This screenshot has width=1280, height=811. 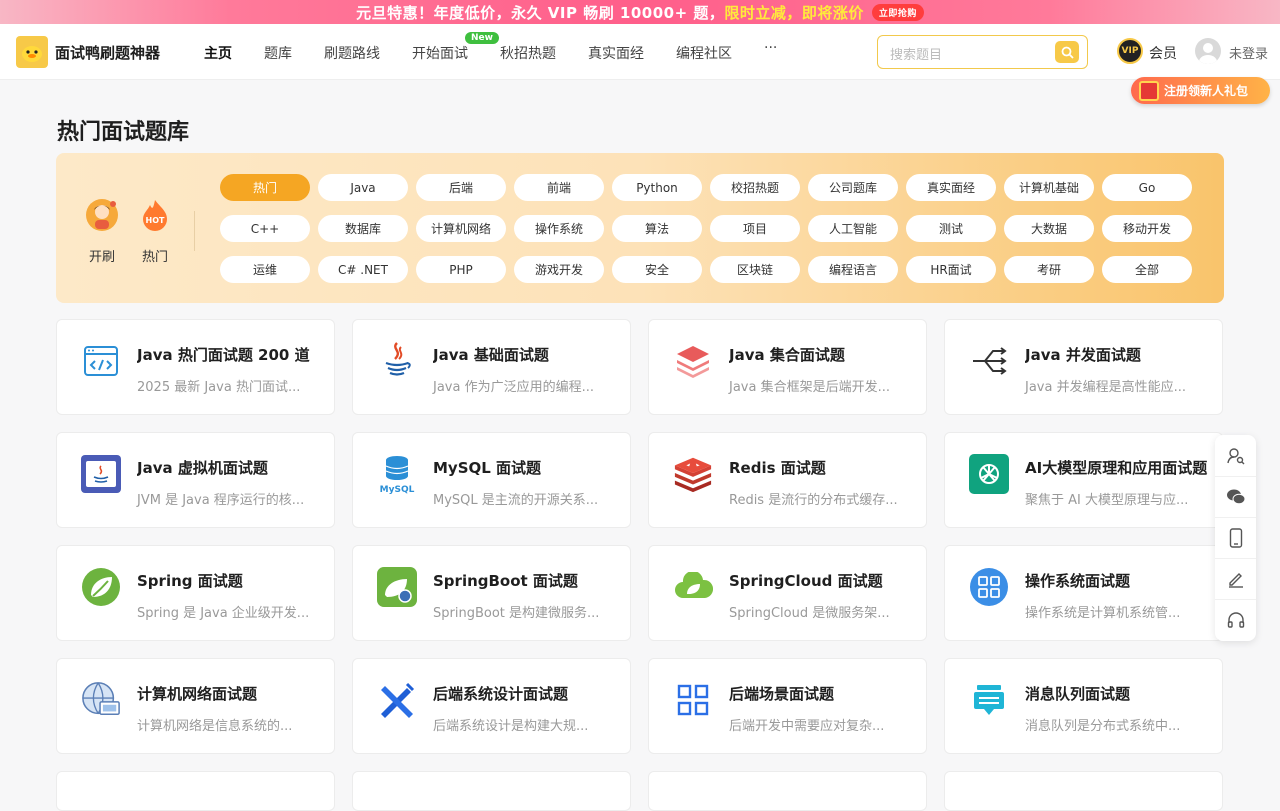 I want to click on card-title: Java 虚拟机面试题, so click(x=229, y=467).